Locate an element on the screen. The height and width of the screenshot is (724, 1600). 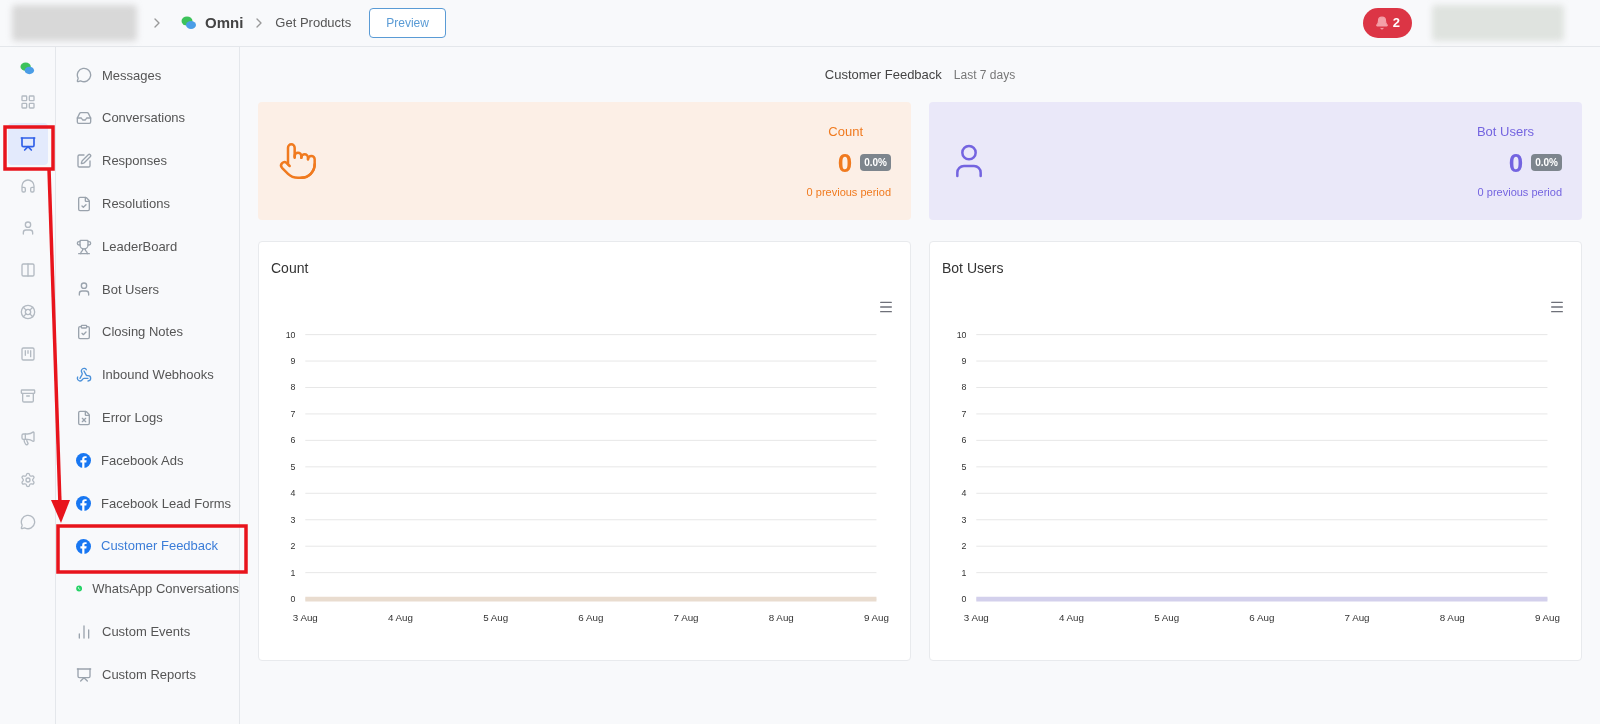
sidebar-item: Error Logs is located at coordinates (147, 418).